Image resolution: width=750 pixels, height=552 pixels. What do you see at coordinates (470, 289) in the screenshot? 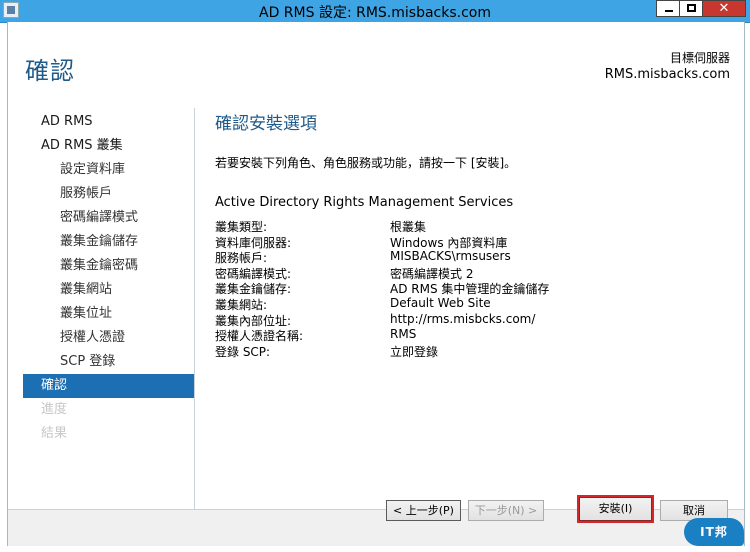
I see `property-value: AD RMS 集中管理的金鑰儲存` at bounding box center [470, 289].